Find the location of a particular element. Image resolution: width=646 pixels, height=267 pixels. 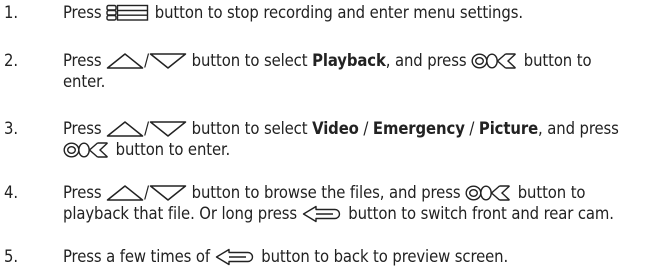

menu-icon is located at coordinates (128, 13).